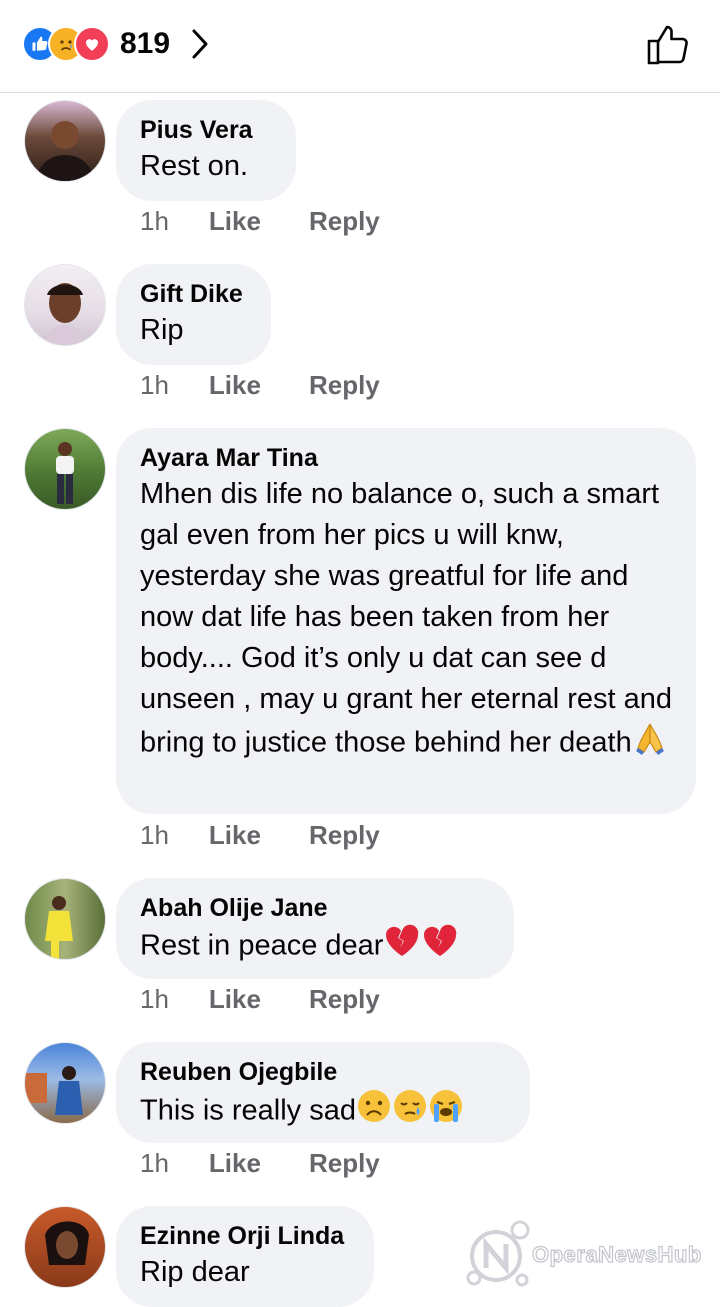  Describe the element at coordinates (616, 1254) in the screenshot. I see `watermark-text: OperaNewsHub` at that location.